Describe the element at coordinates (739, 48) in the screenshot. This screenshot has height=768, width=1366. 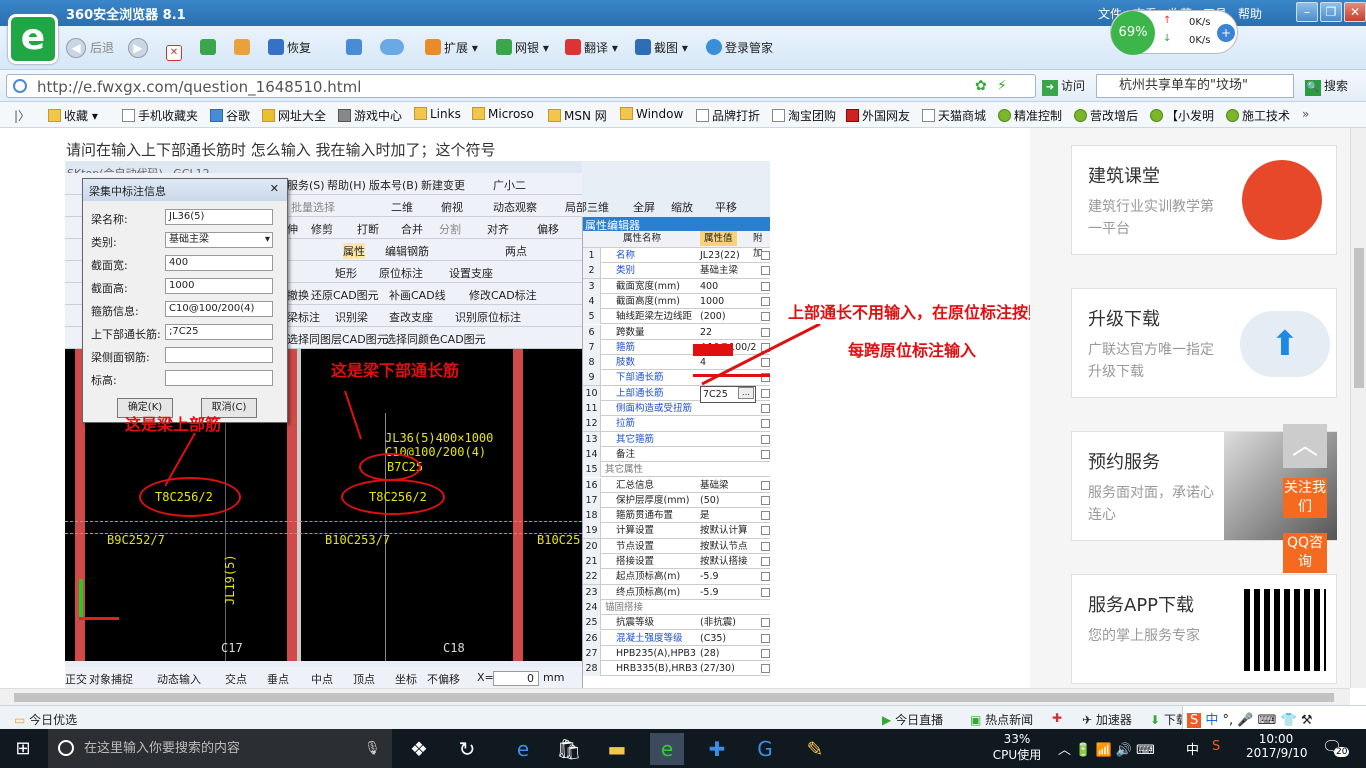
I see `login-manager-button: 登录管家` at that location.